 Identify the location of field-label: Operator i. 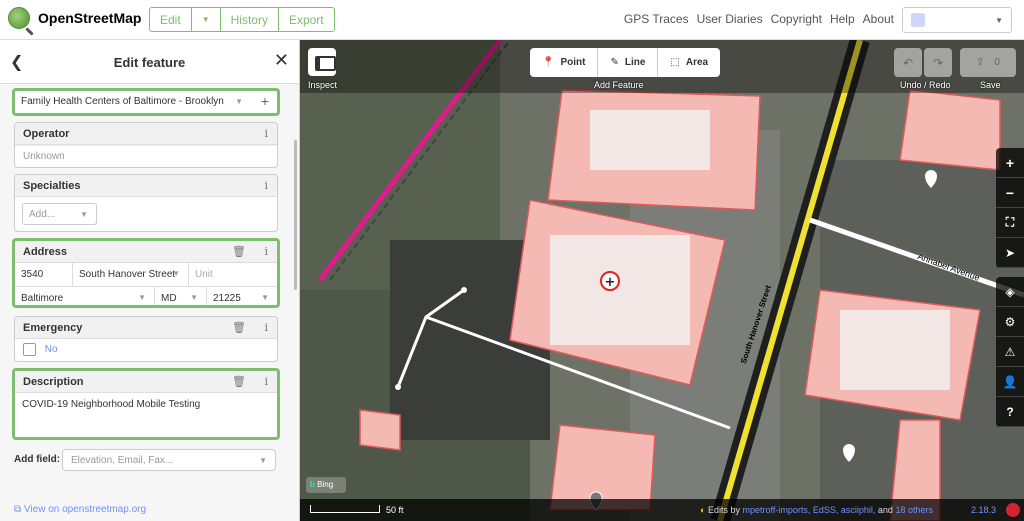
(146, 134).